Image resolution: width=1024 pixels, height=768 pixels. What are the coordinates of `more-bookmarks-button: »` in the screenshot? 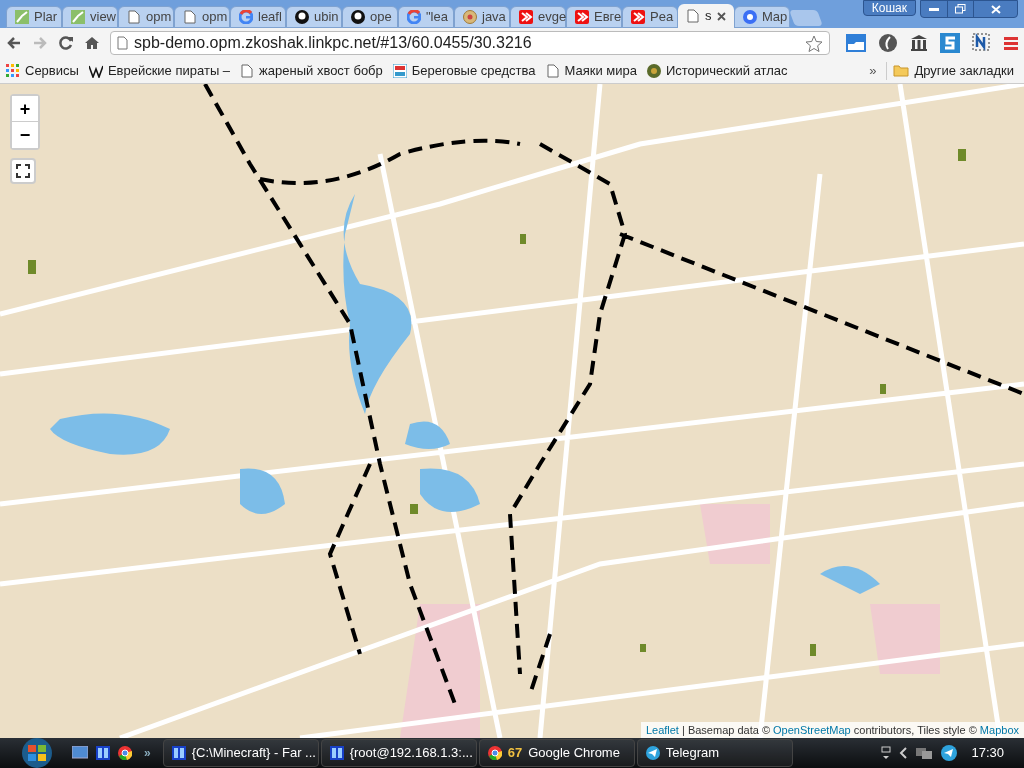 It's located at (873, 70).